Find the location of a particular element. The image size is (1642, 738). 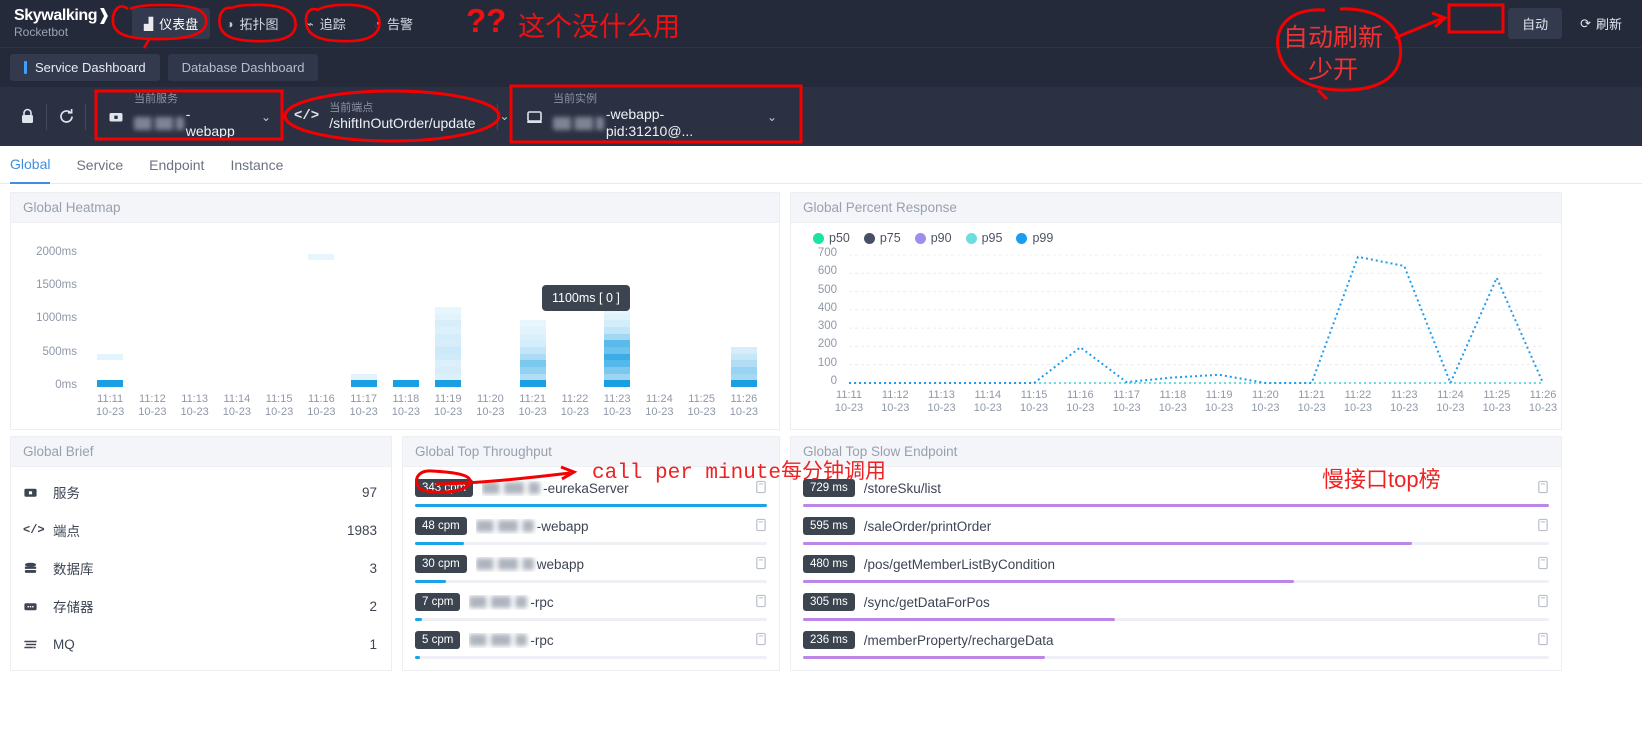

rank-row: 729 ms/storeSku/list is located at coordinates (1176, 494).